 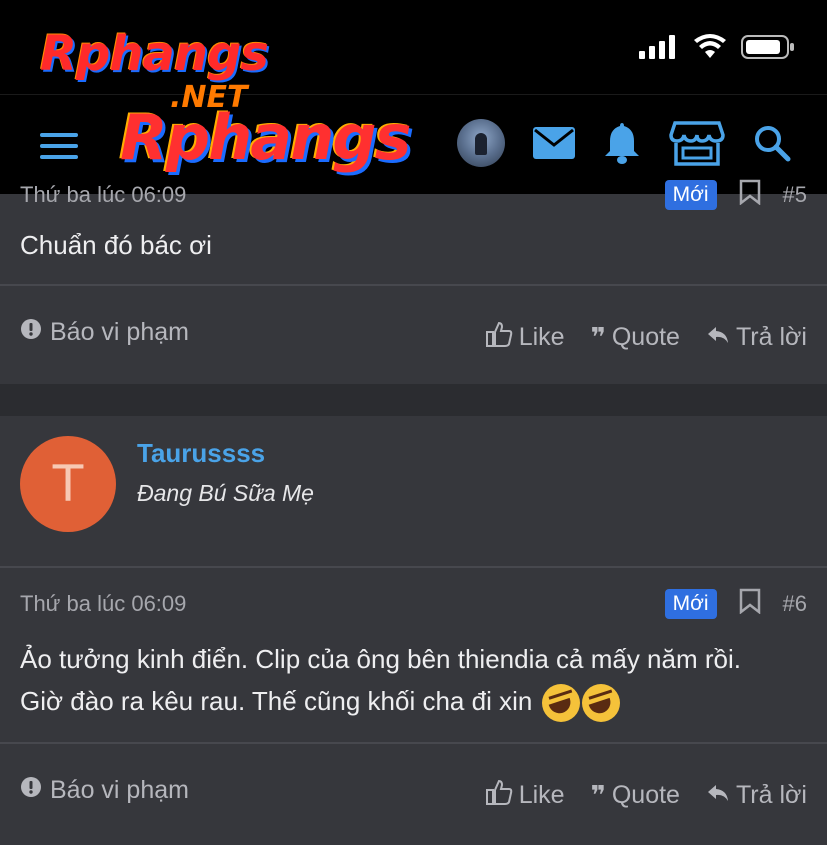 I want to click on author-divider, so click(x=413, y=567).